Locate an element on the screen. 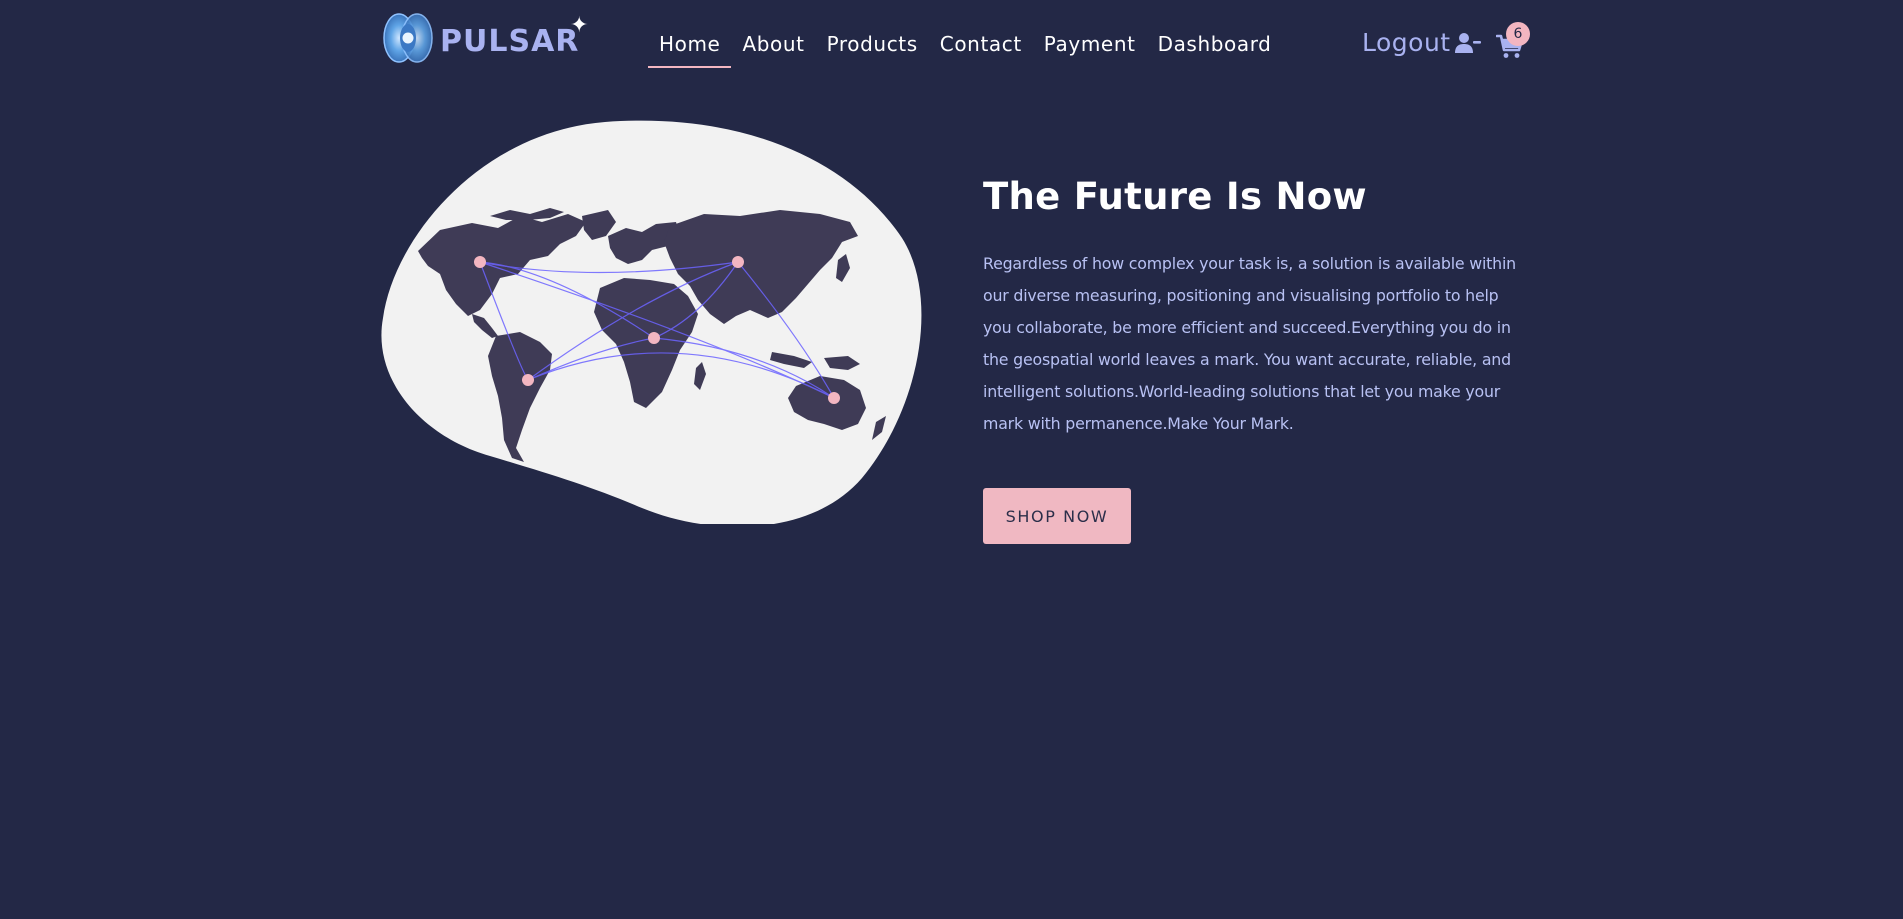  world-map-network-illustration is located at coordinates (651, 322).